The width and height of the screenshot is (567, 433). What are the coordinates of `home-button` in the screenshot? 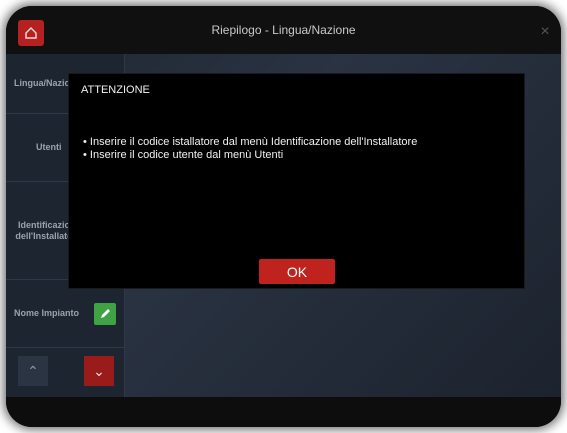 It's located at (31, 33).